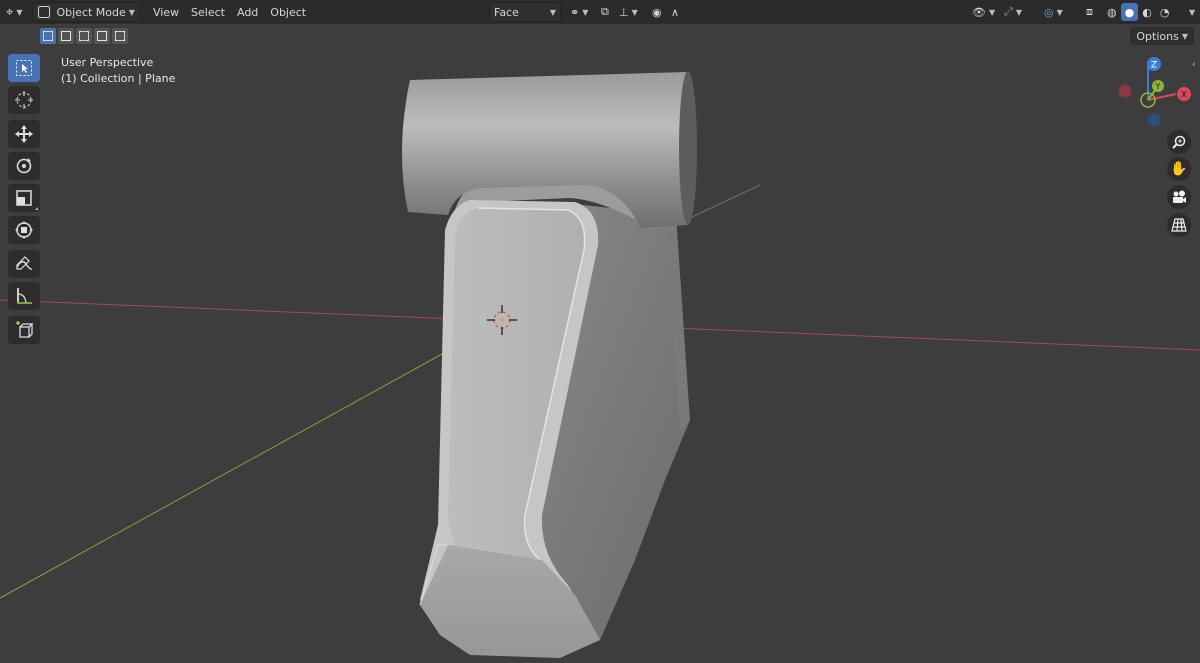 This screenshot has height=663, width=1200. Describe the element at coordinates (247, 12) in the screenshot. I see `menu-add: Add` at that location.